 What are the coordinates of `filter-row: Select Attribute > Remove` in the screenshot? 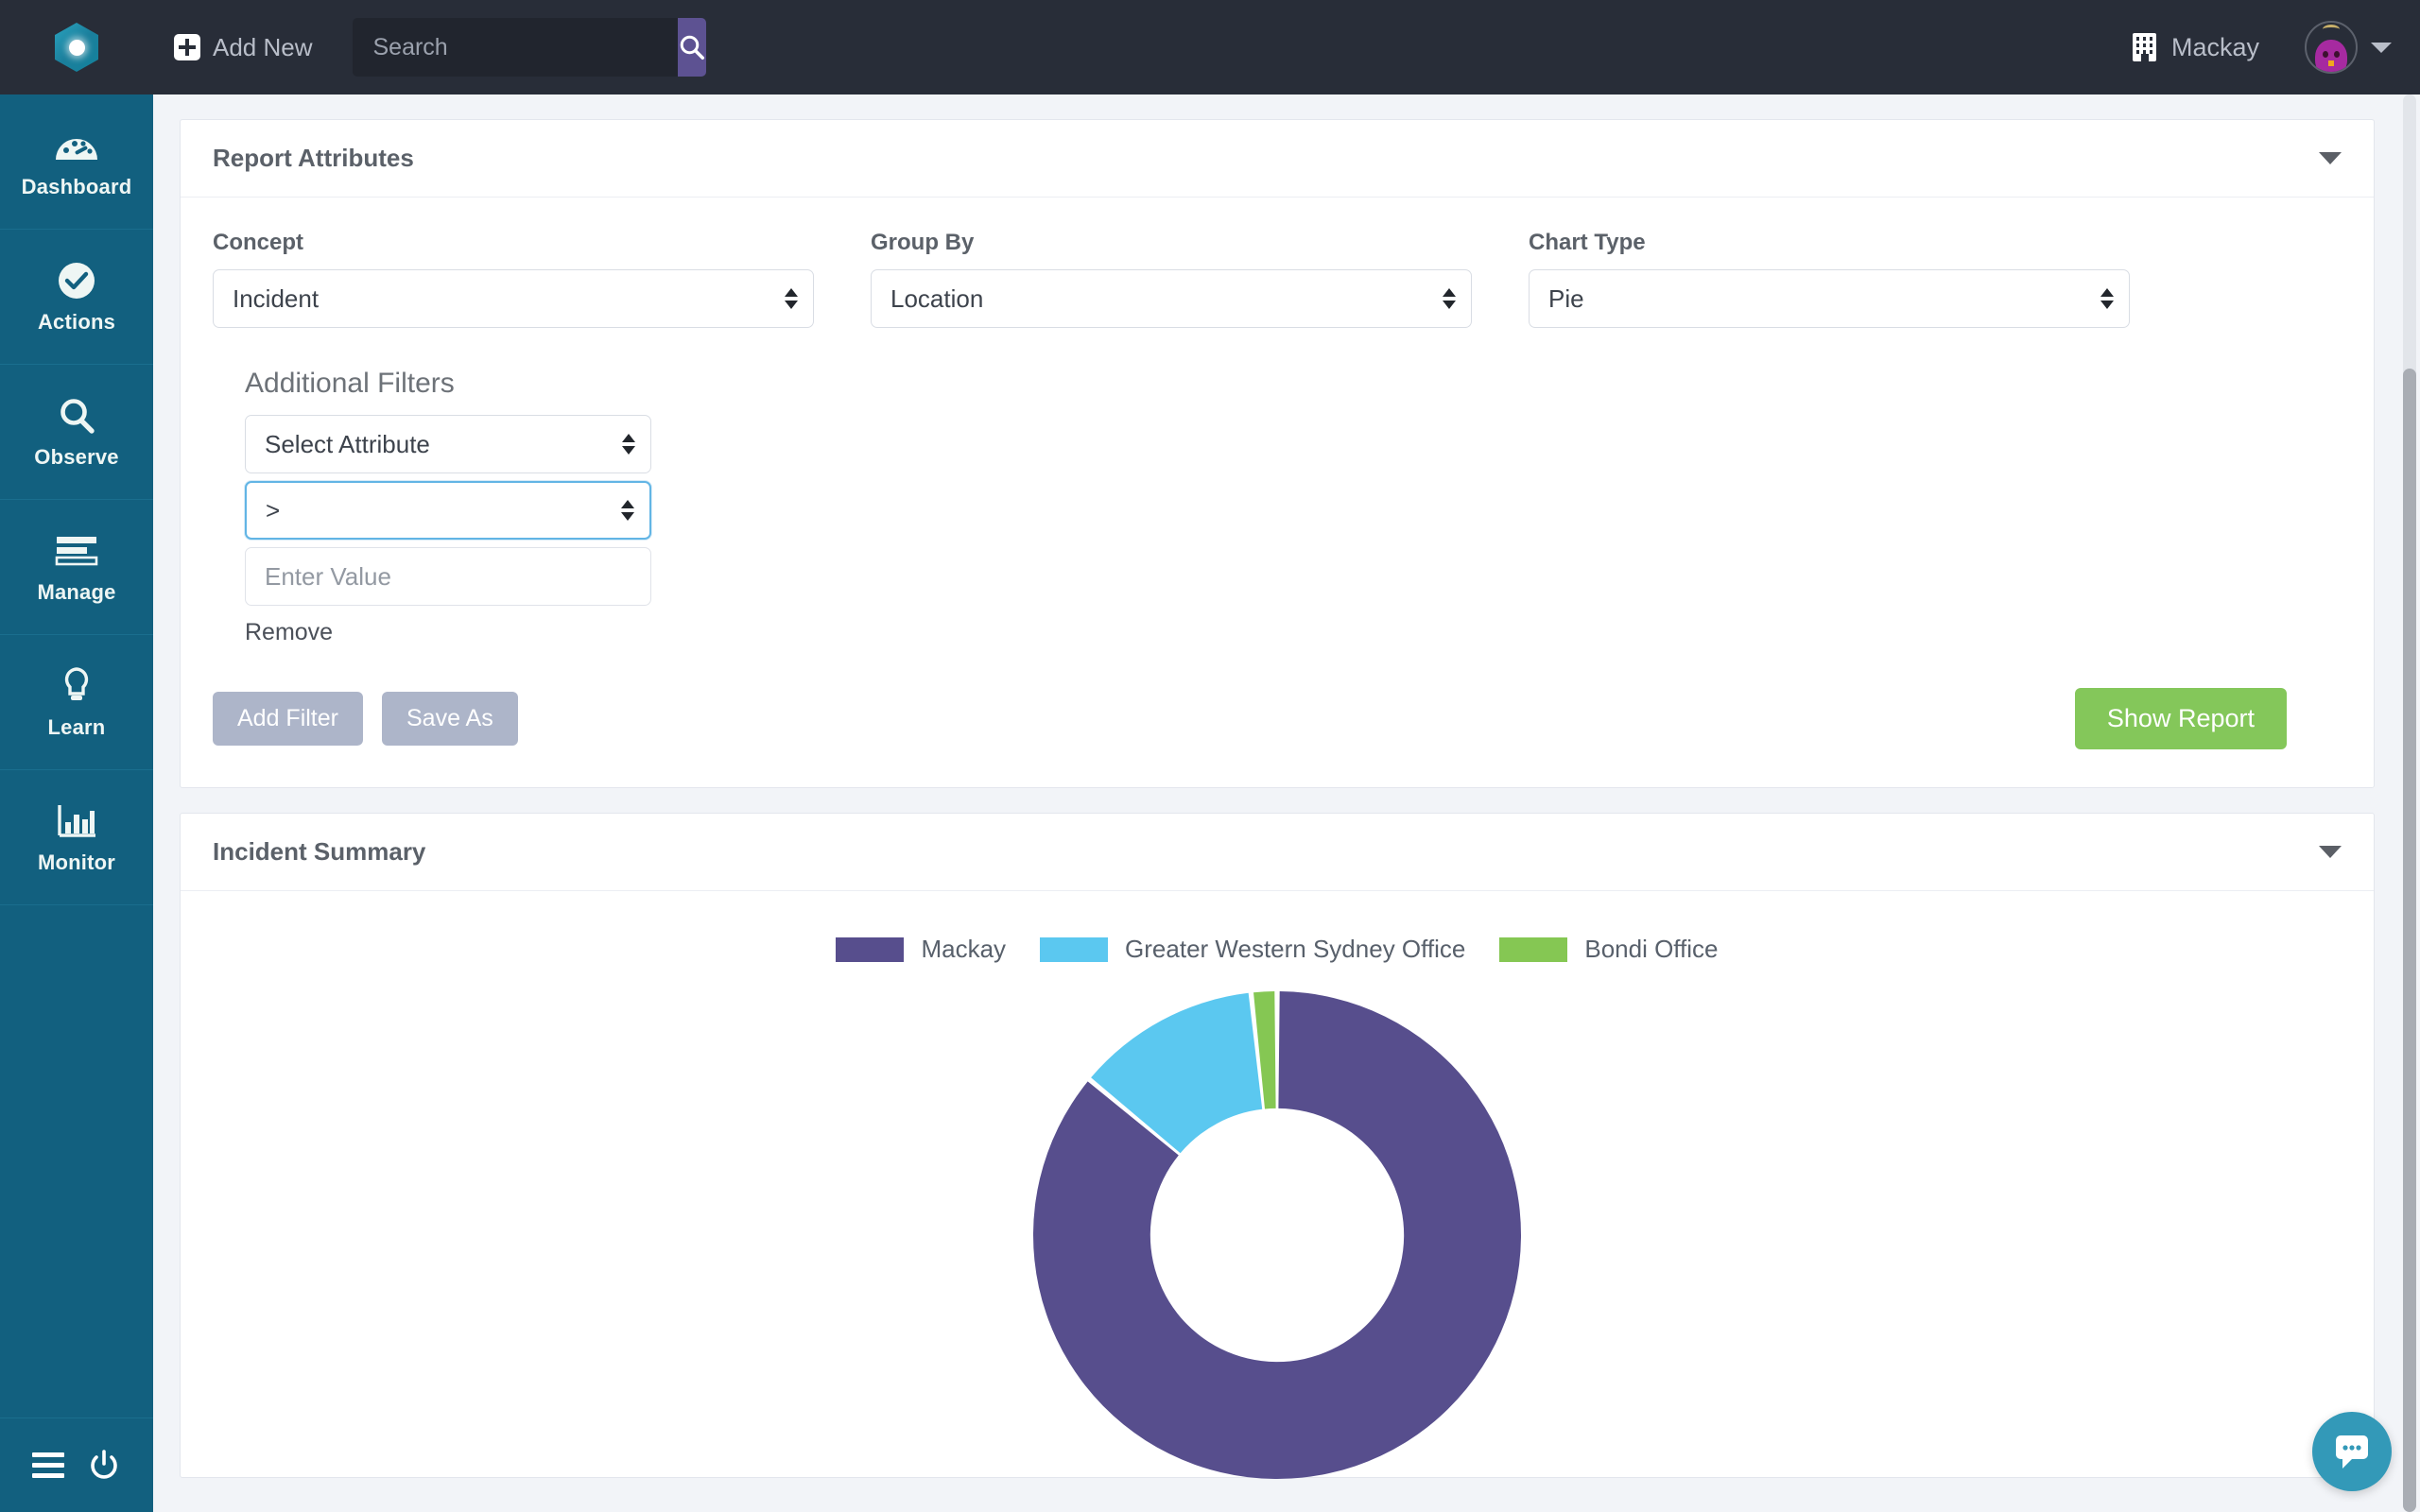 It's located at (448, 530).